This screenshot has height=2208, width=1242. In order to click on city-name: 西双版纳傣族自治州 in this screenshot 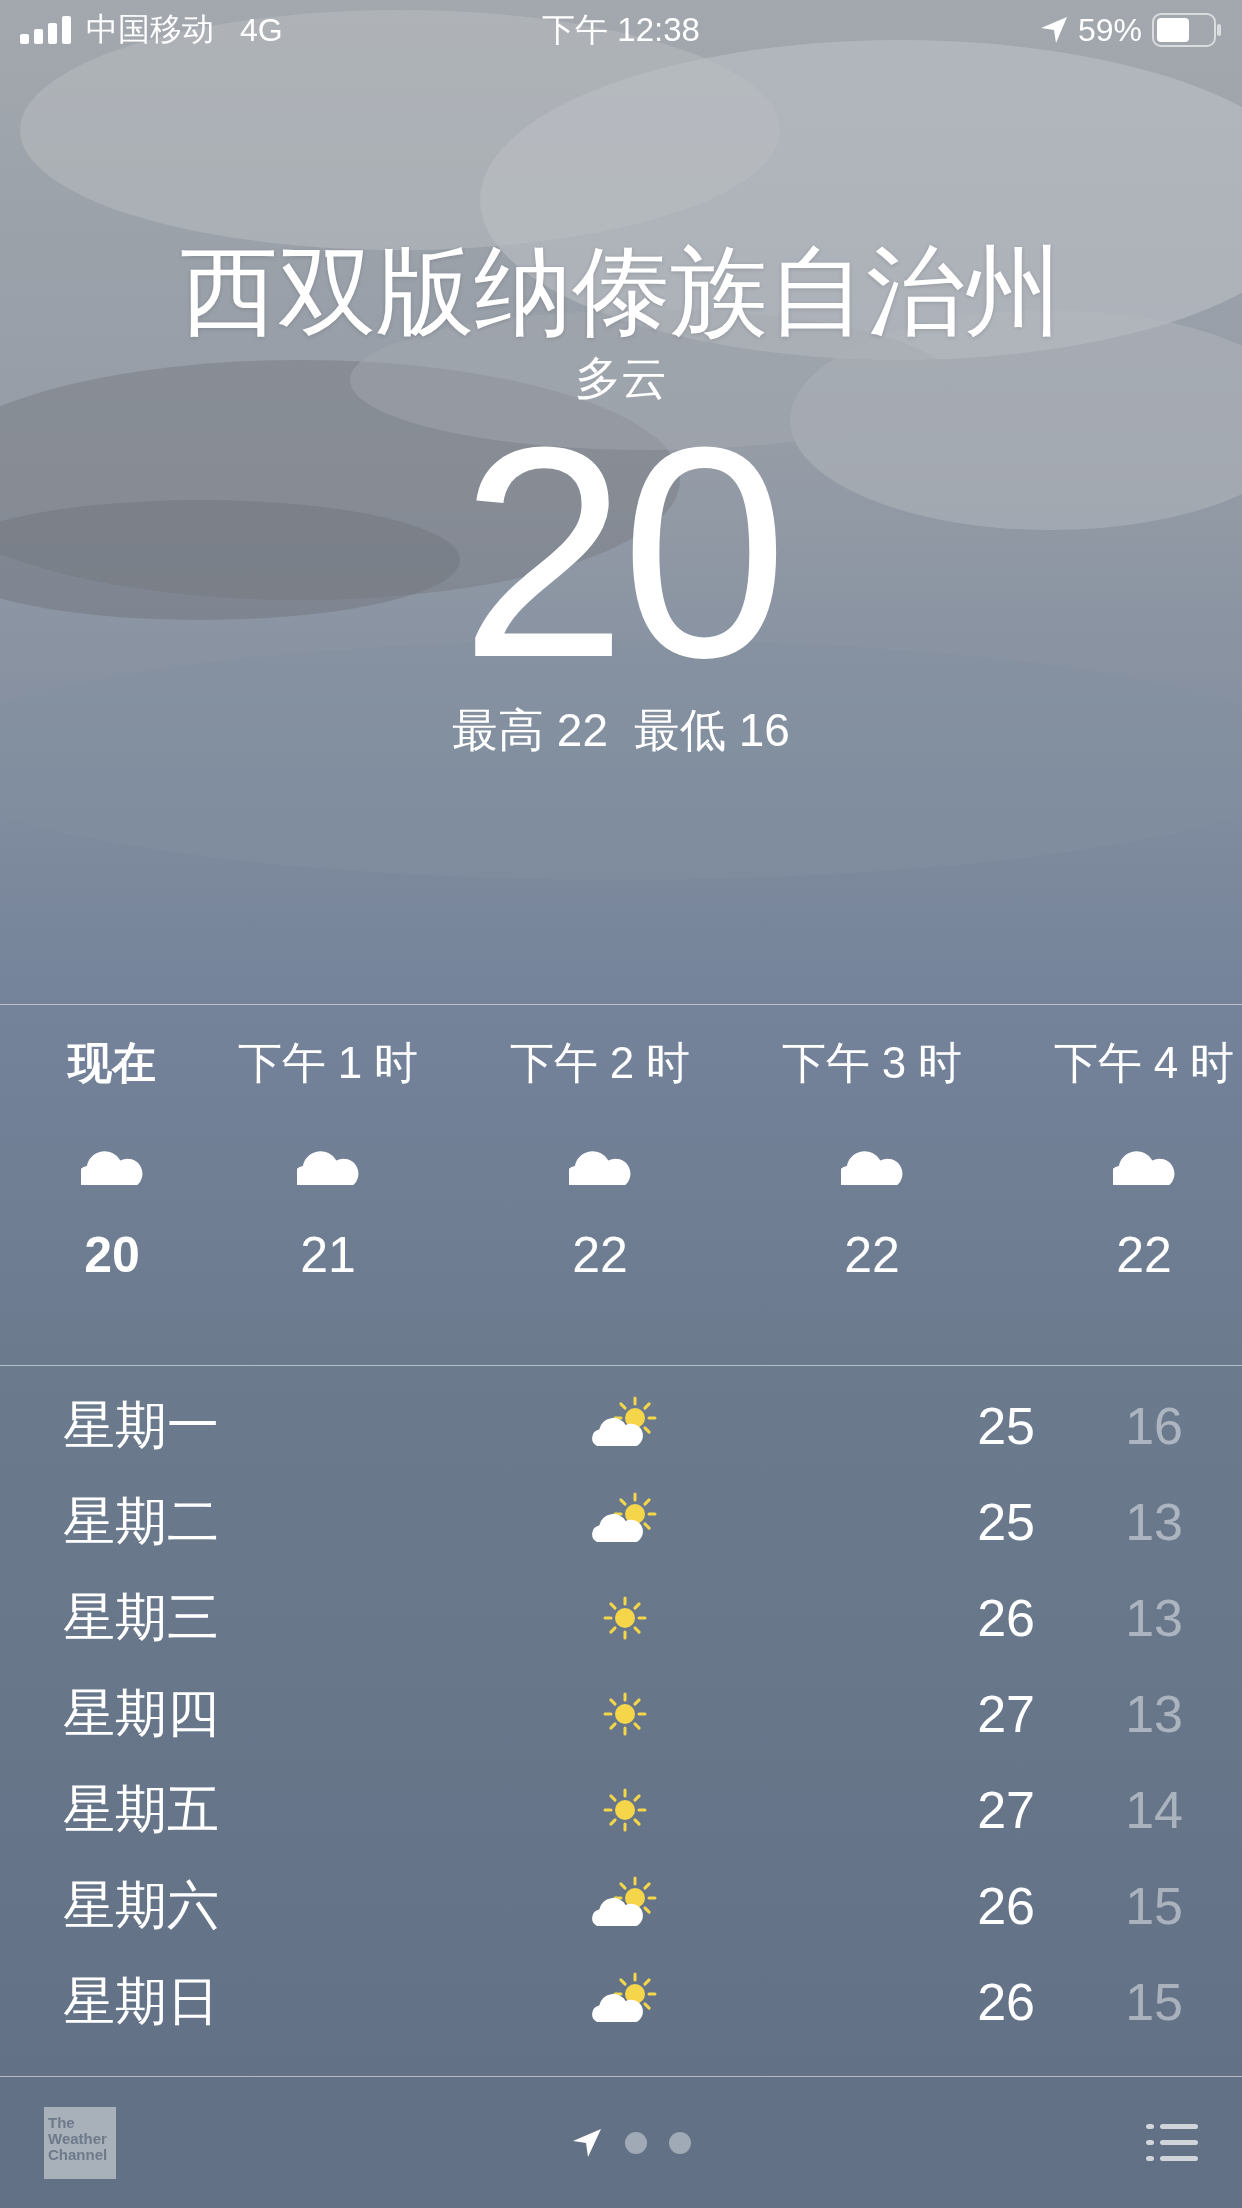, I will do `click(621, 291)`.